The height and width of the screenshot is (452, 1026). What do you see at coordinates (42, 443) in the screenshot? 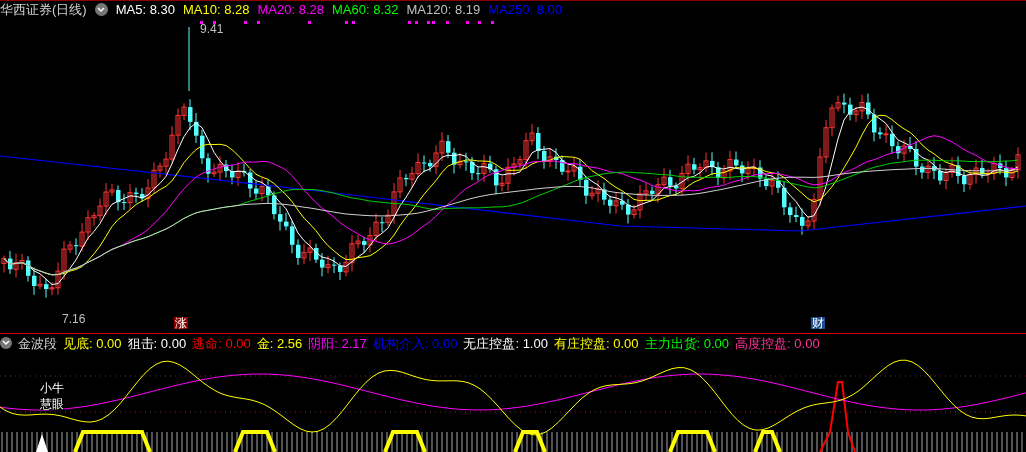
I see `signal-peak` at bounding box center [42, 443].